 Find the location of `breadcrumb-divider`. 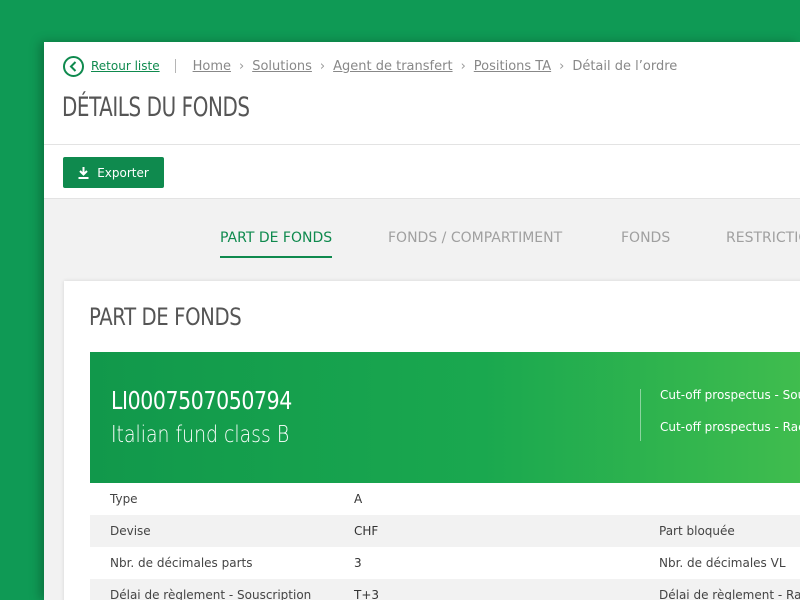

breadcrumb-divider is located at coordinates (175, 66).